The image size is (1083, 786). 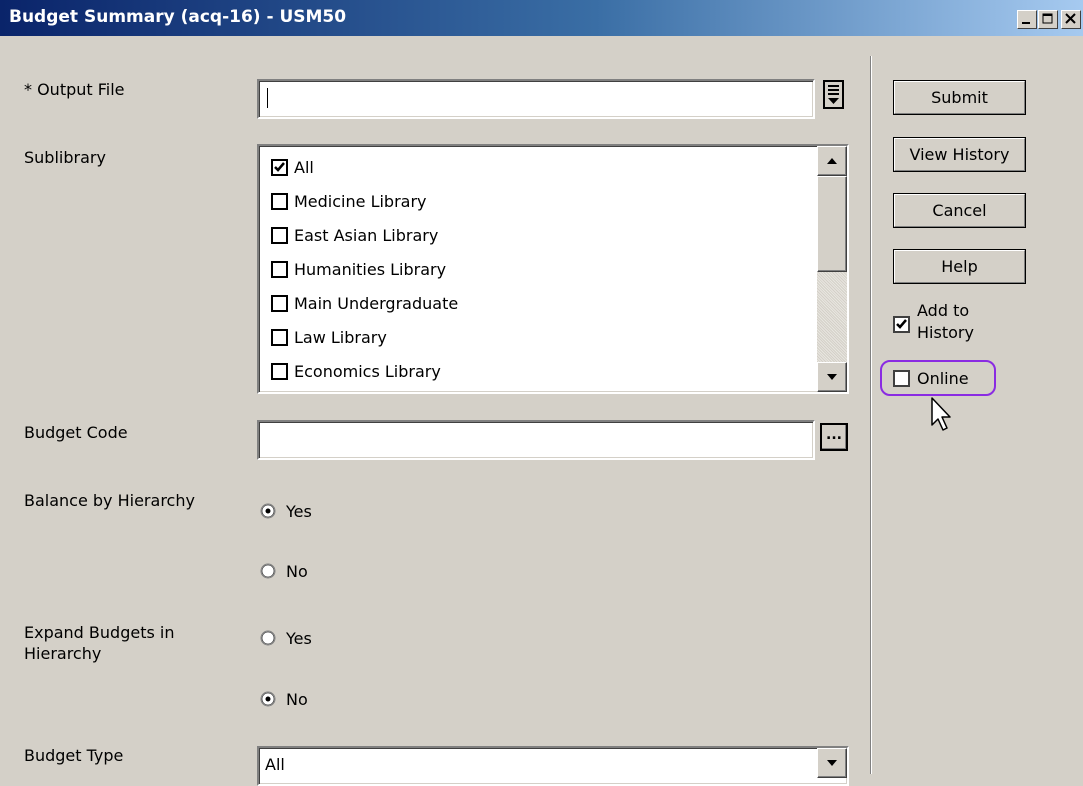 What do you see at coordinates (1027, 19) in the screenshot?
I see `minimize-button` at bounding box center [1027, 19].